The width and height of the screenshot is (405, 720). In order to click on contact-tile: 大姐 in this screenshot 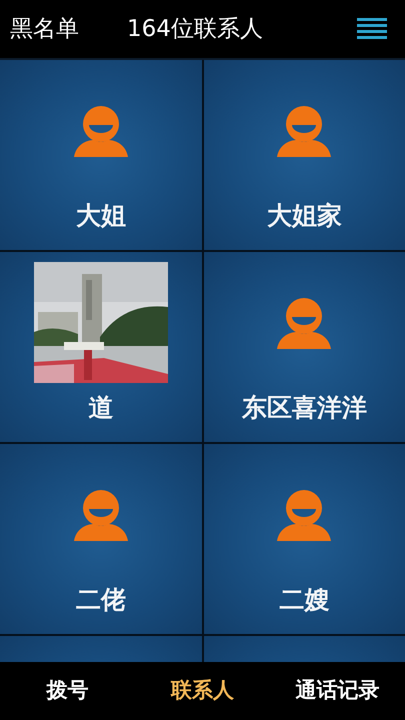, I will do `click(101, 155)`.